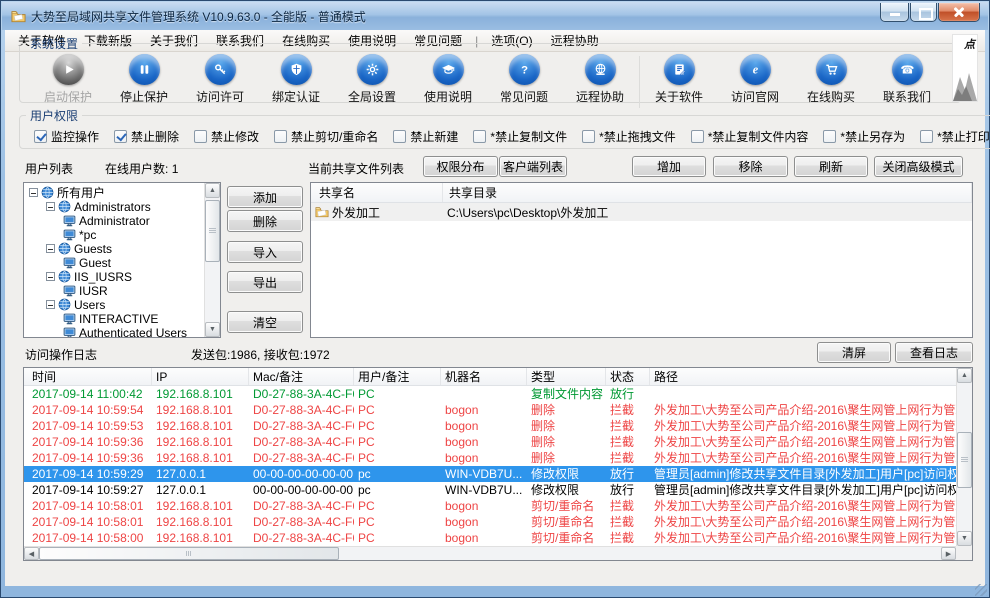  What do you see at coordinates (749, 136) in the screenshot?
I see `permission-checkbox-7: *禁止复制文件内容` at bounding box center [749, 136].